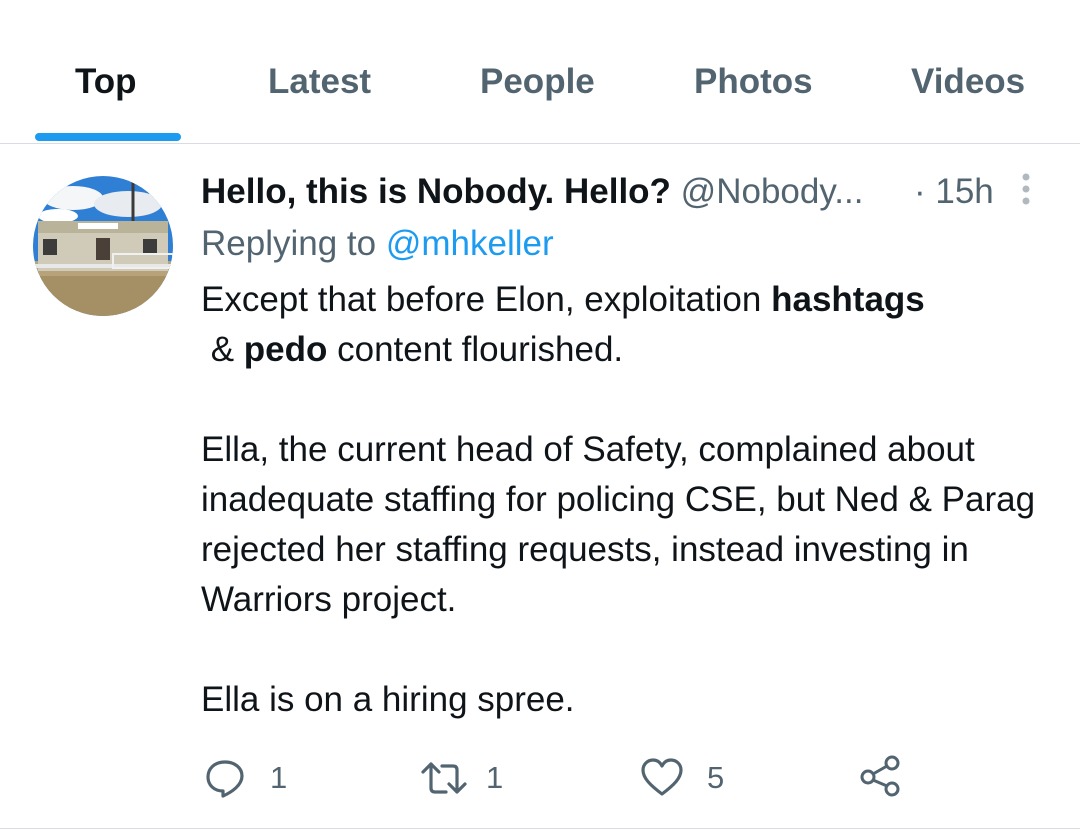 The height and width of the screenshot is (834, 1080). What do you see at coordinates (388, 699) in the screenshot?
I see `tweet-paragraph-3: Ella is on a hiring spree.` at bounding box center [388, 699].